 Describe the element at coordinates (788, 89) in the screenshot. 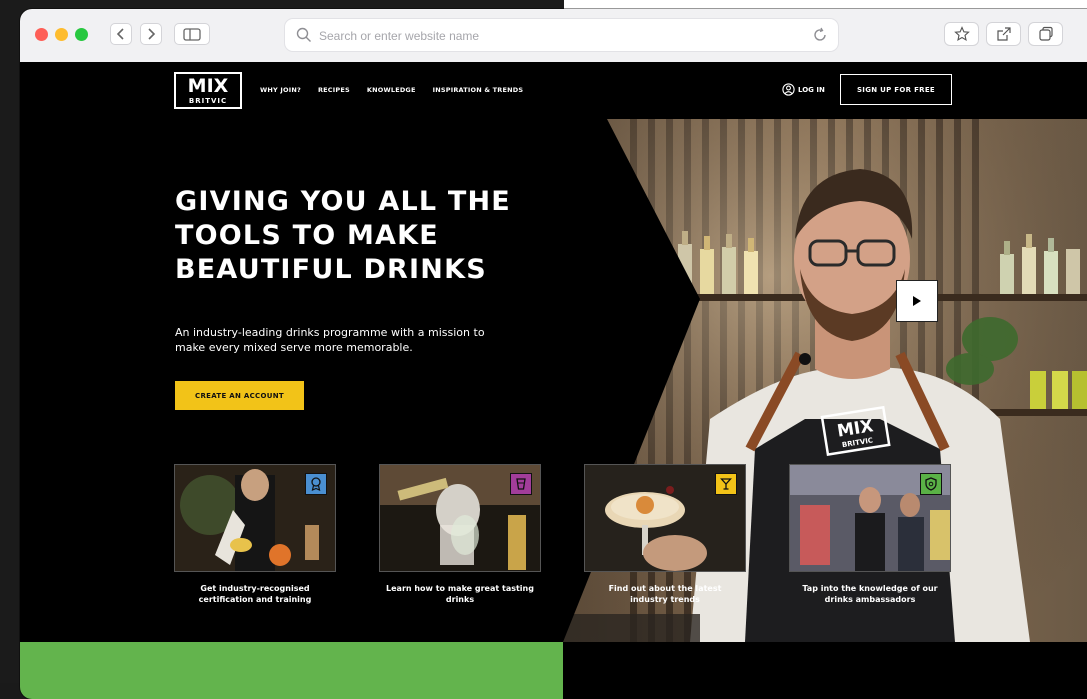

I see `user-icon` at that location.